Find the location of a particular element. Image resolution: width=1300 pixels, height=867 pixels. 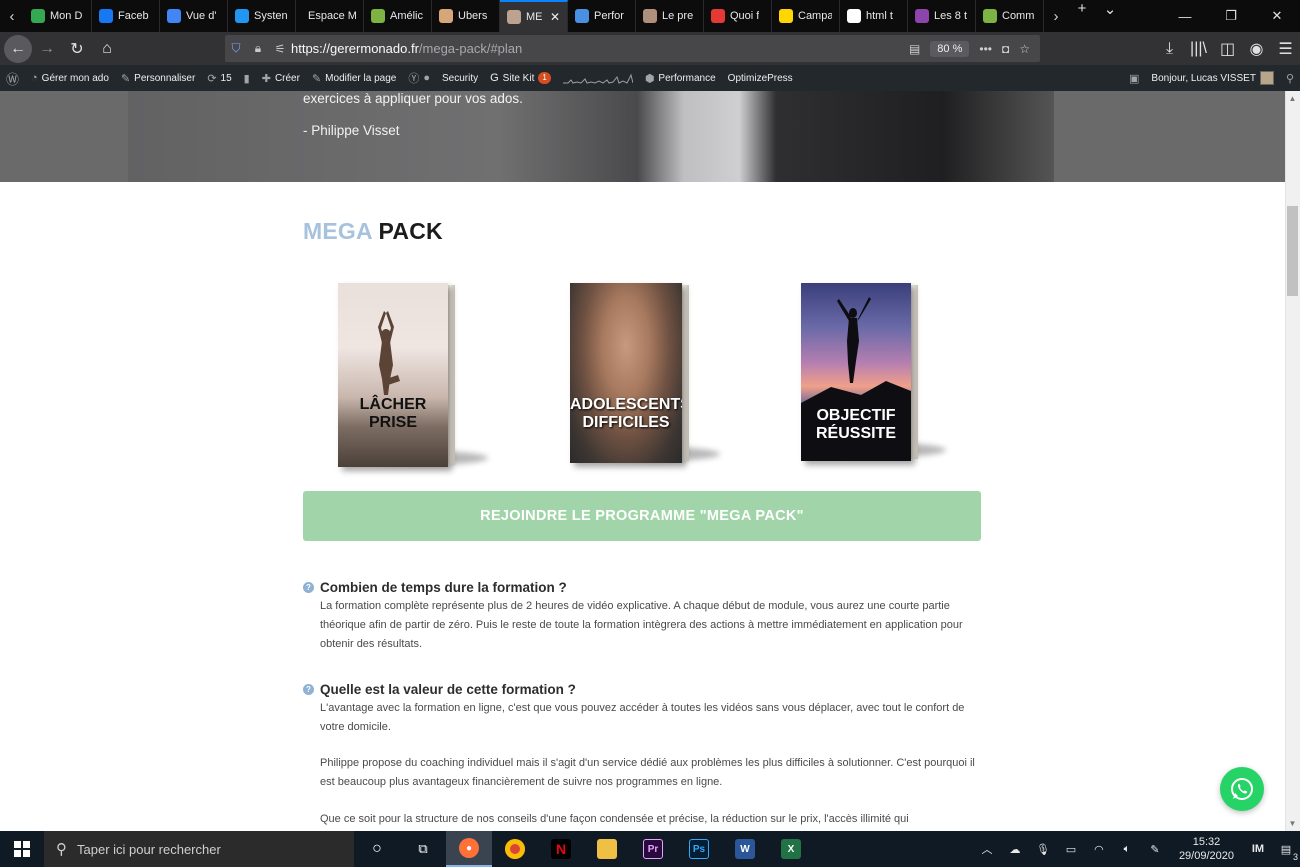

browser-tab: Espace Me is located at coordinates (330, 16).